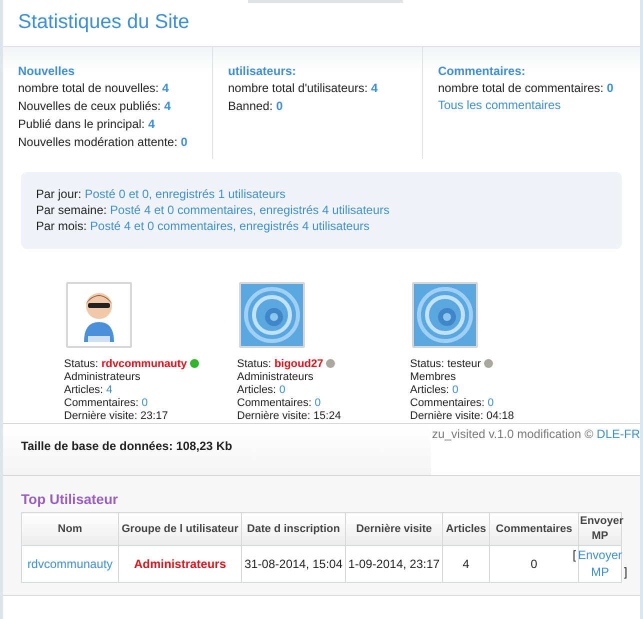  I want to click on bracket-text: [, so click(574, 555).